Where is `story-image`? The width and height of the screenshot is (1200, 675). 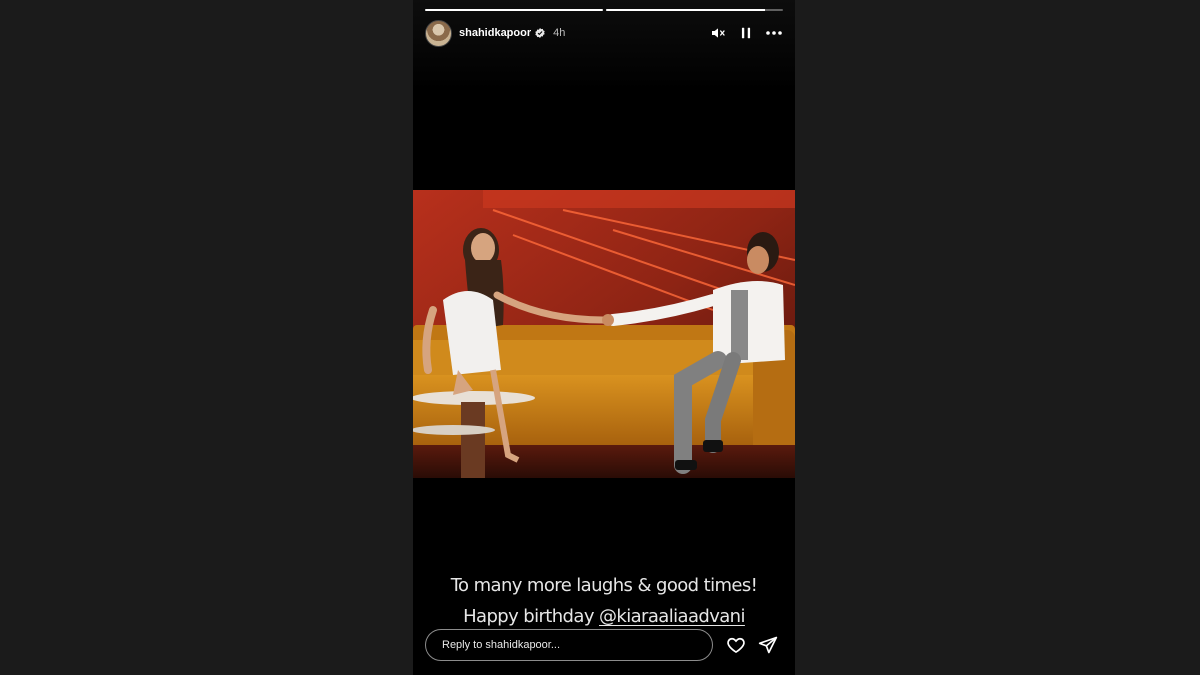 story-image is located at coordinates (604, 334).